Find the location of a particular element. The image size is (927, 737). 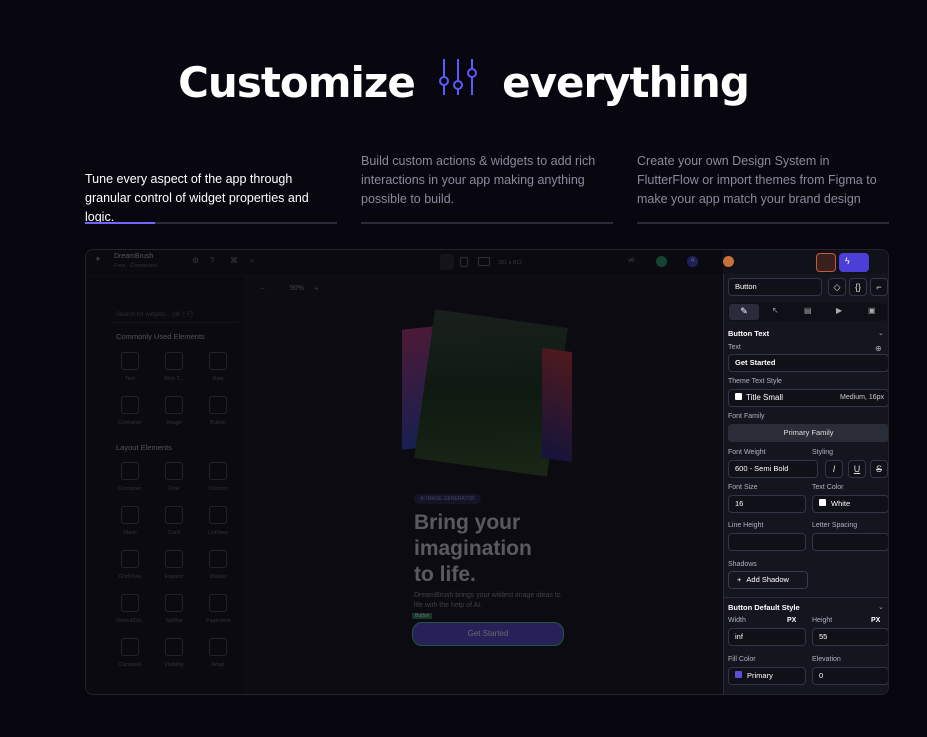

widget-tile: TabBar is located at coordinates (174, 611).